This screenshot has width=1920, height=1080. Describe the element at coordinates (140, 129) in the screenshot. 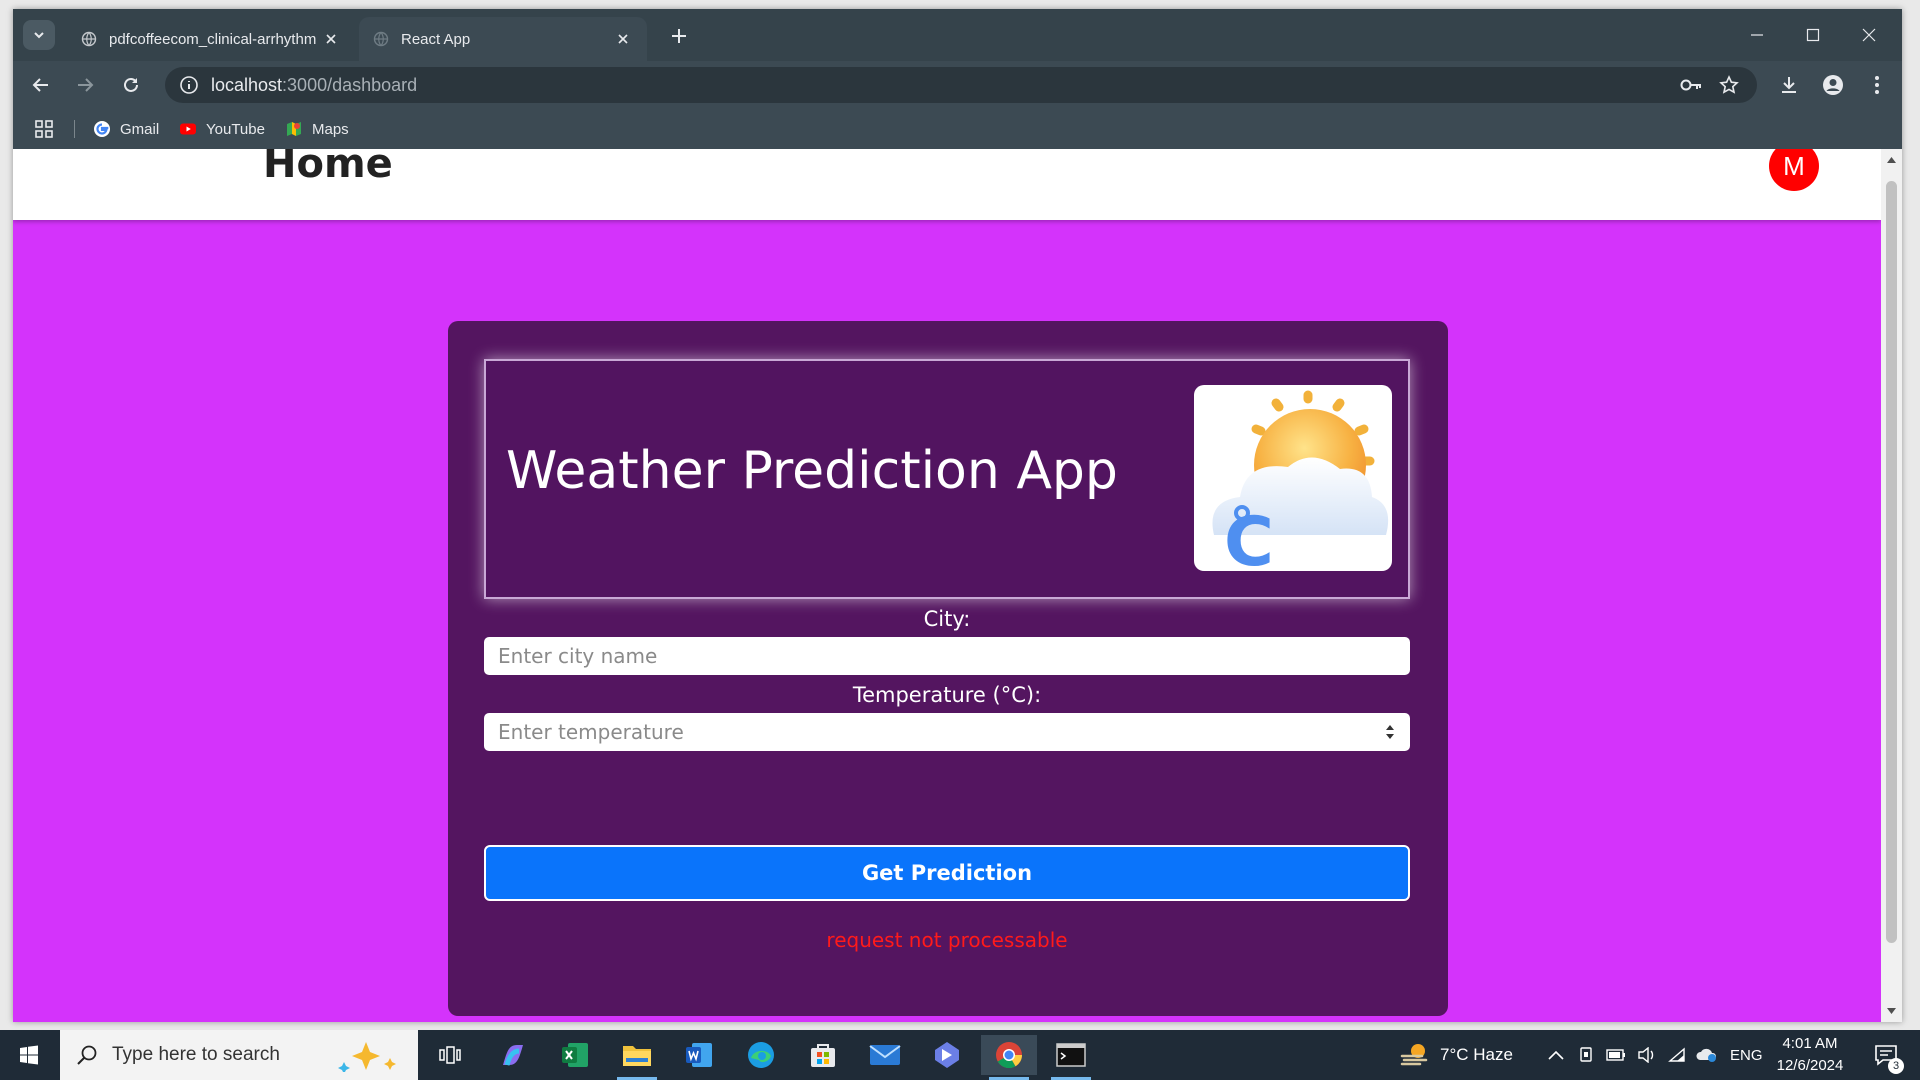

I see `bookmark-label: Gmail` at that location.